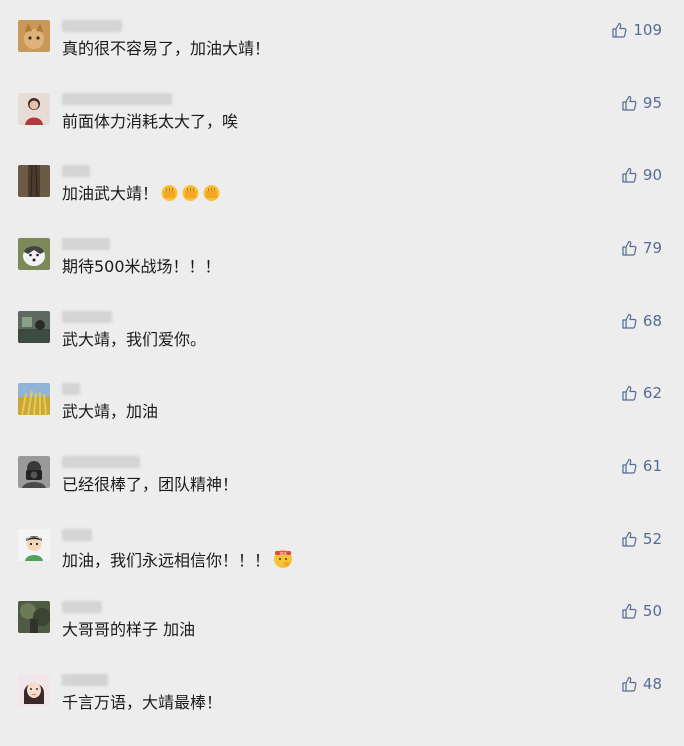 This screenshot has width=684, height=746. What do you see at coordinates (283, 553) in the screenshot?
I see `svg-text: 加油` at bounding box center [283, 553].